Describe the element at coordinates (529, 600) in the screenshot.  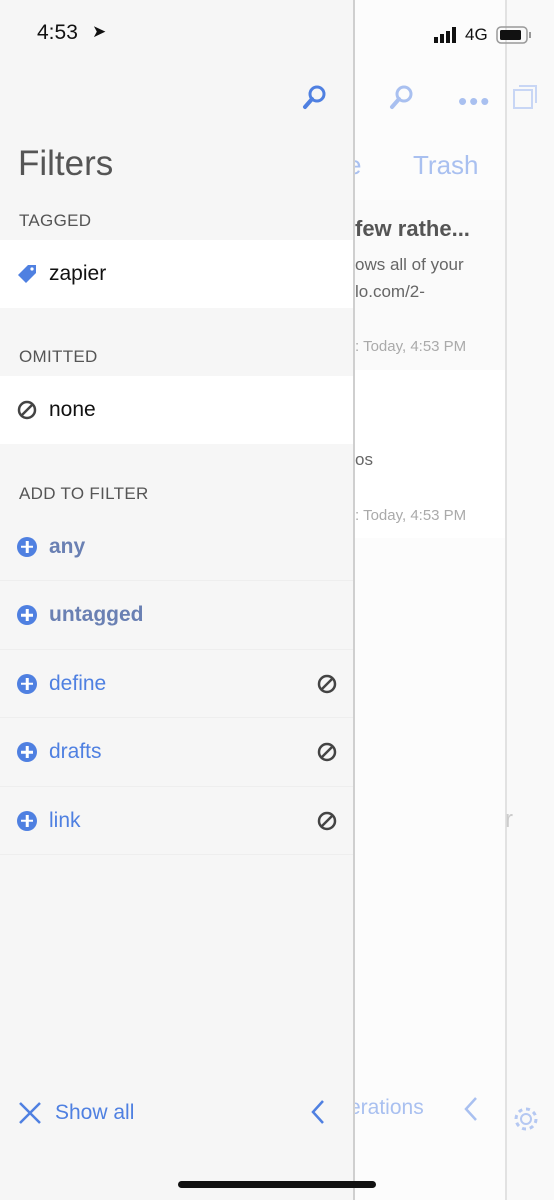
I see `side-strip: r` at that location.